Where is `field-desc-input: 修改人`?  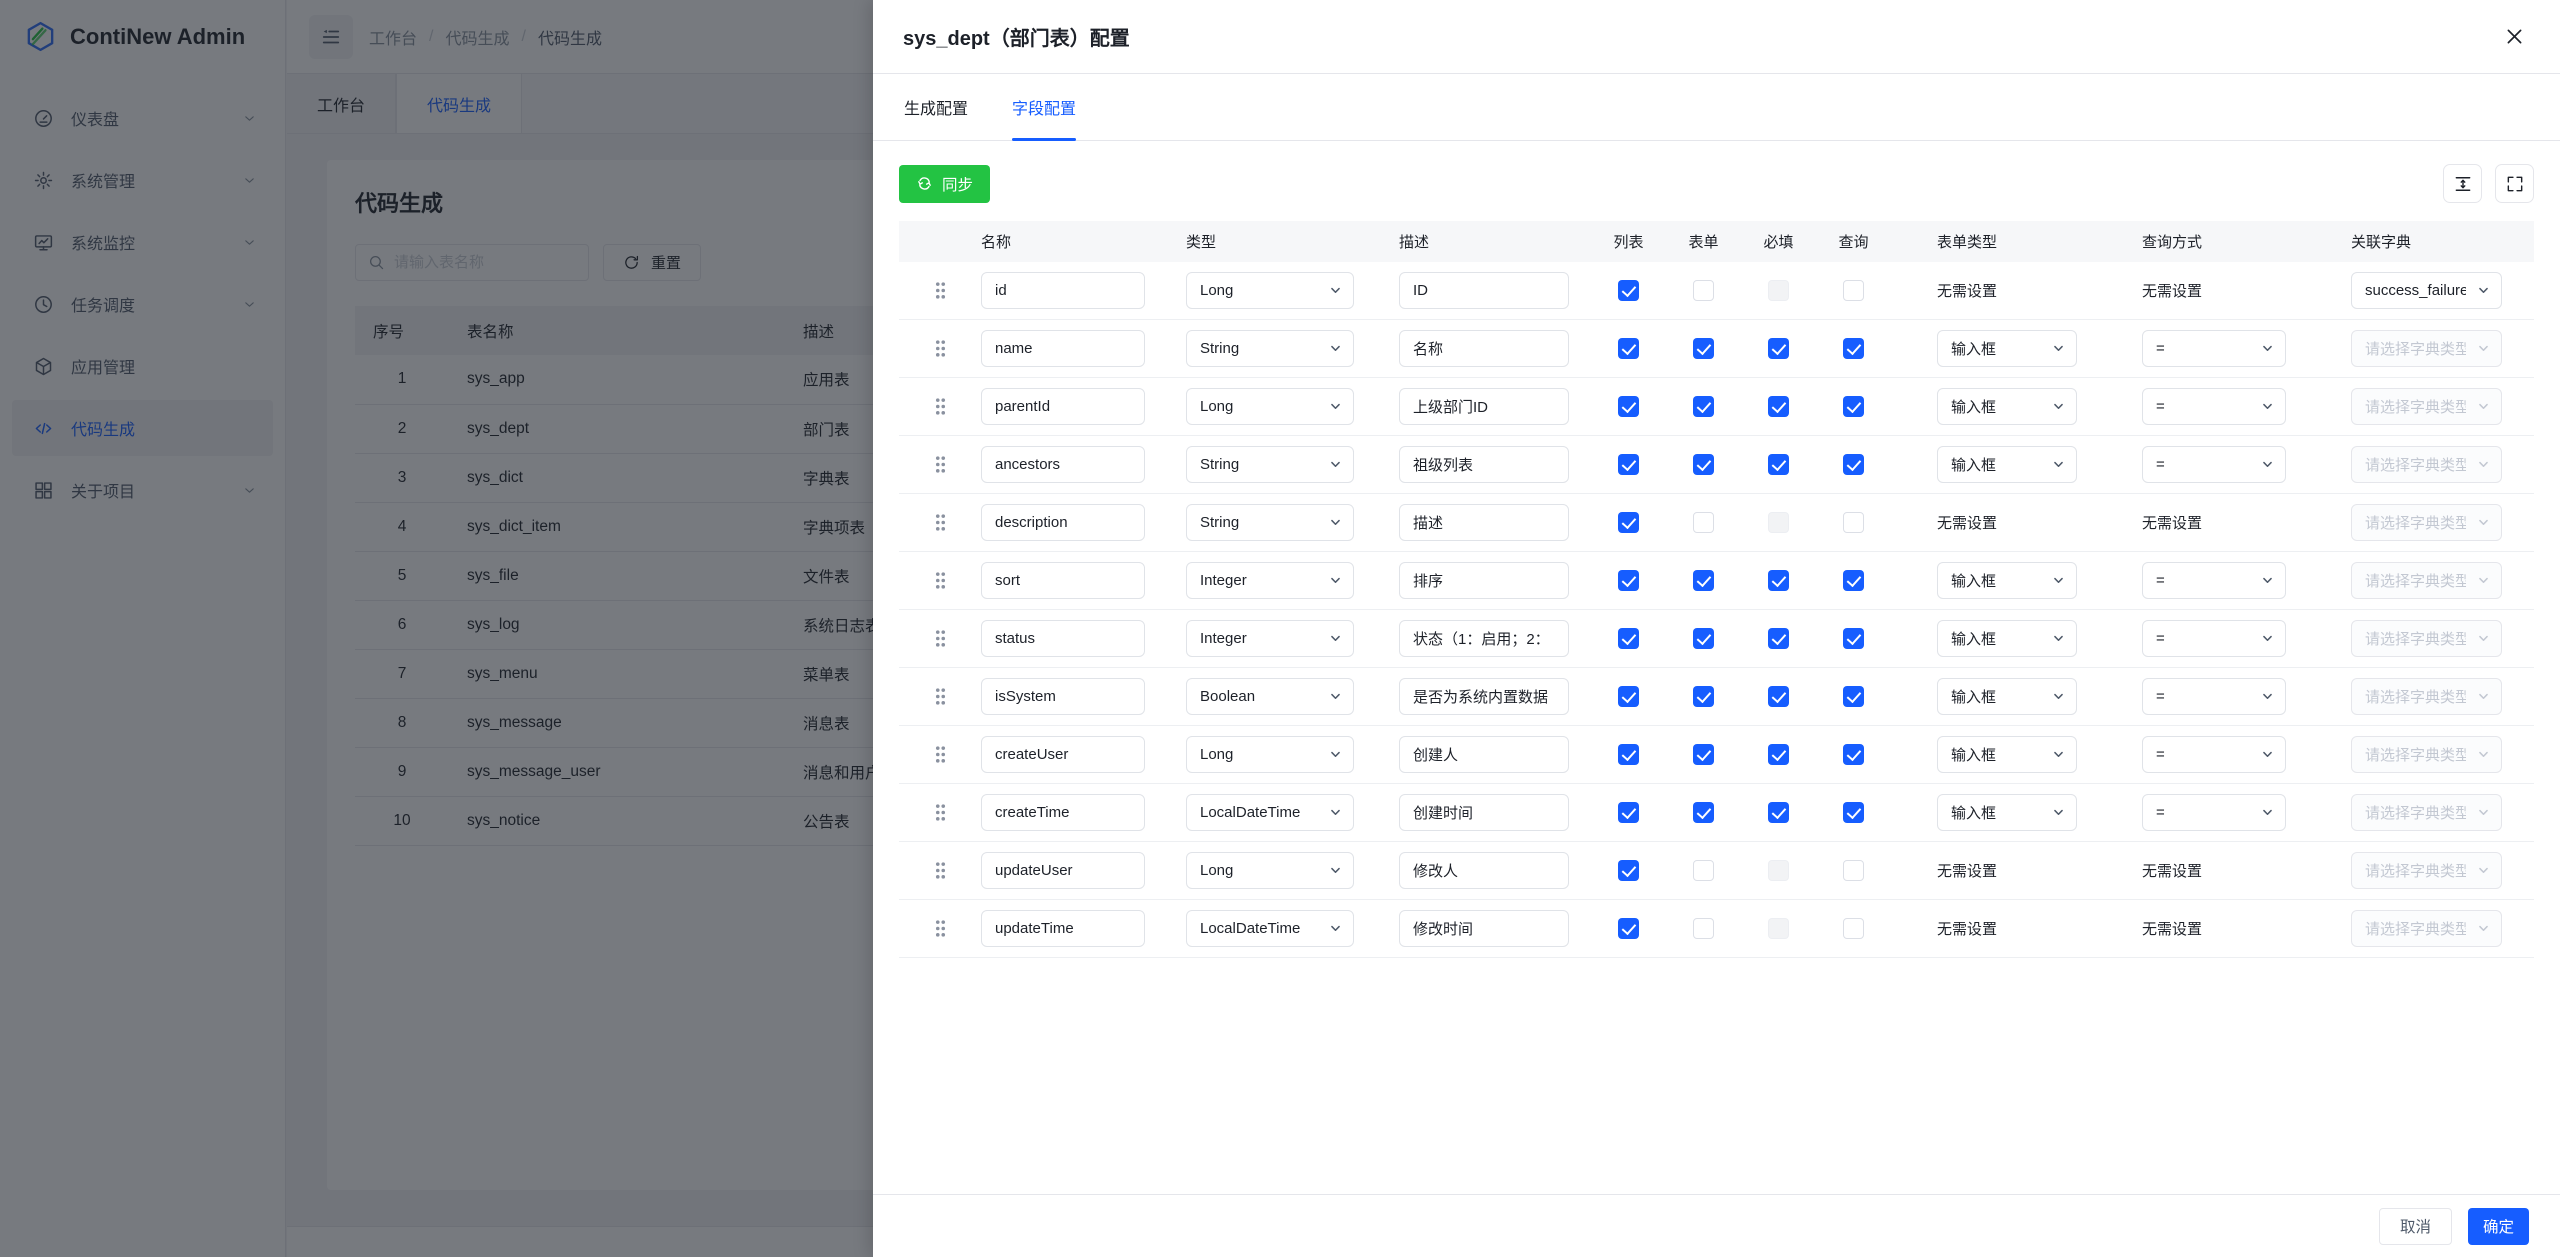 field-desc-input: 修改人 is located at coordinates (1484, 870).